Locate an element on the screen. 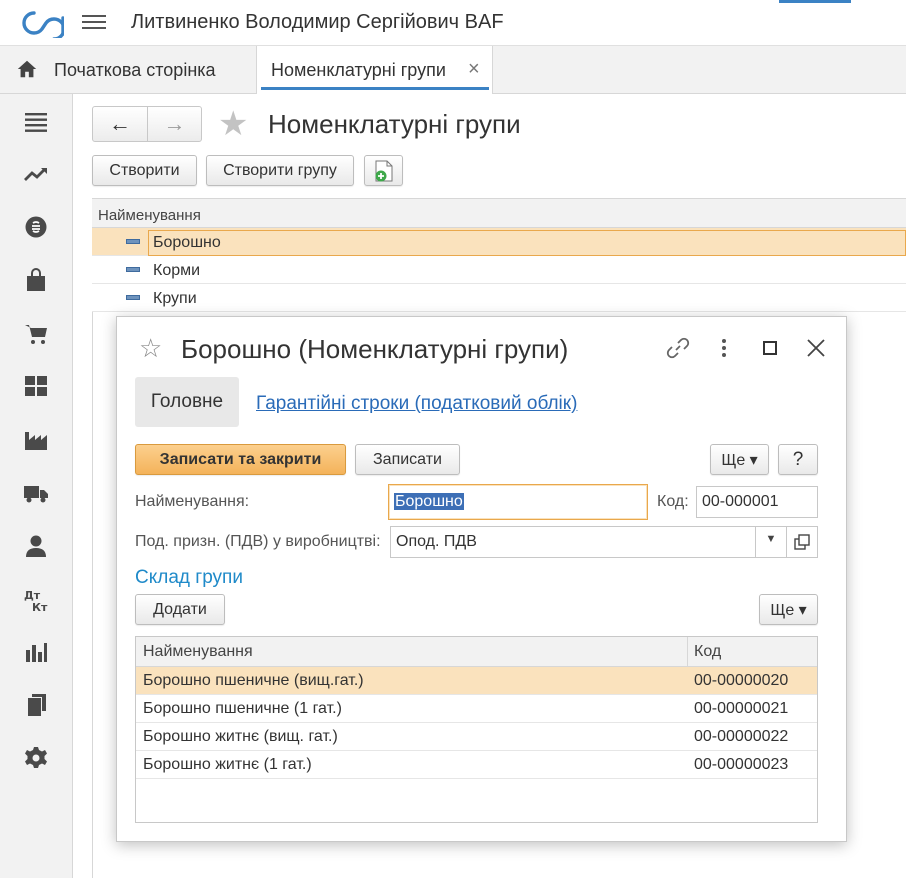 This screenshot has width=906, height=878. tab-main: Головне is located at coordinates (187, 402).